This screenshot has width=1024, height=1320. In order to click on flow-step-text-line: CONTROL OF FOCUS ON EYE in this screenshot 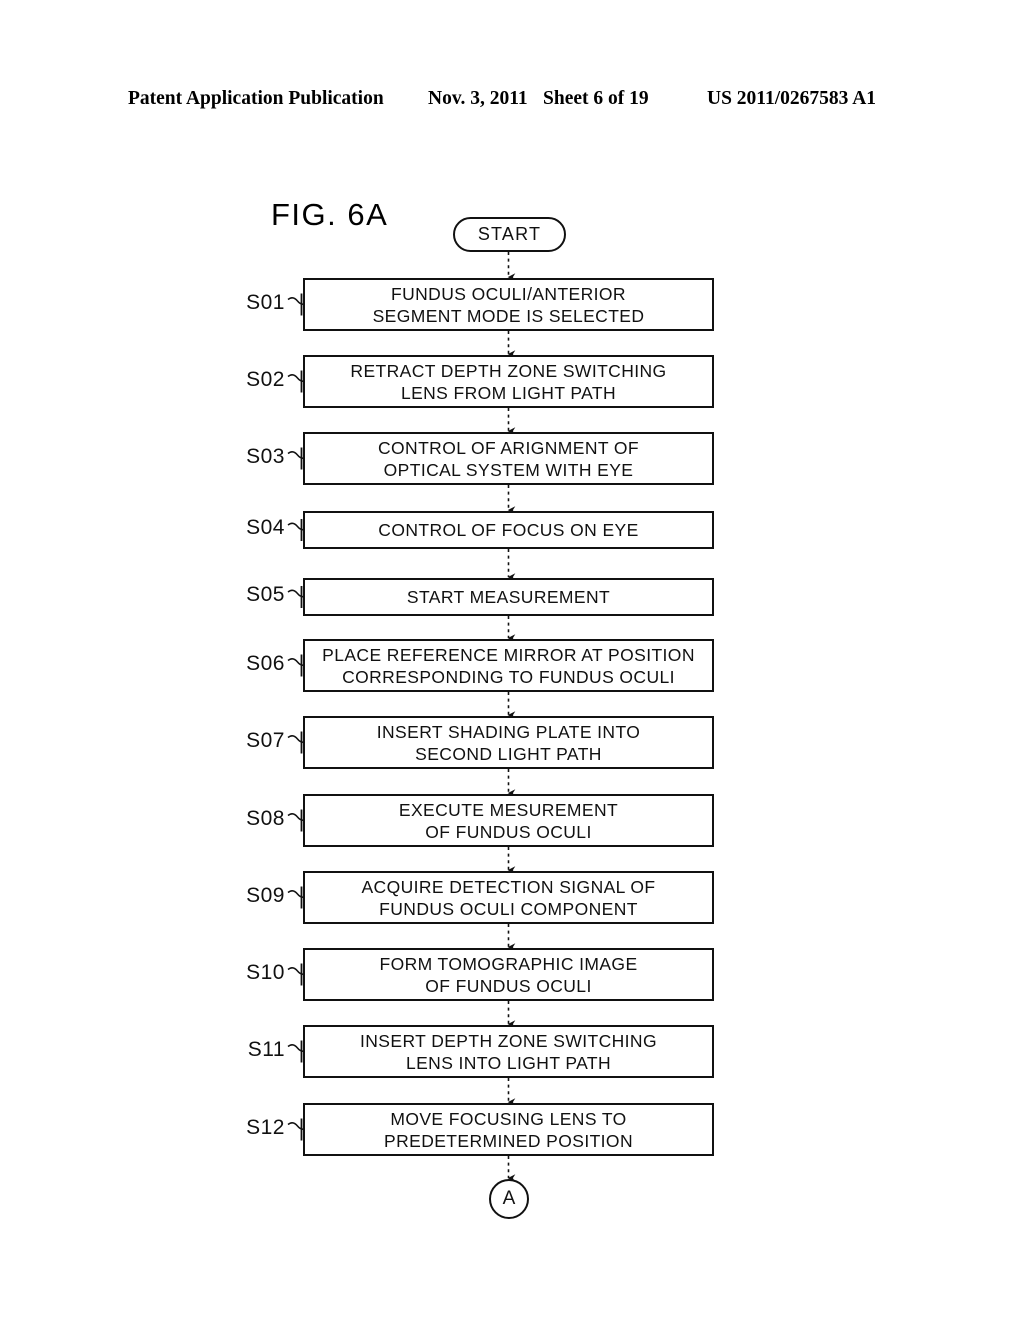, I will do `click(508, 530)`.